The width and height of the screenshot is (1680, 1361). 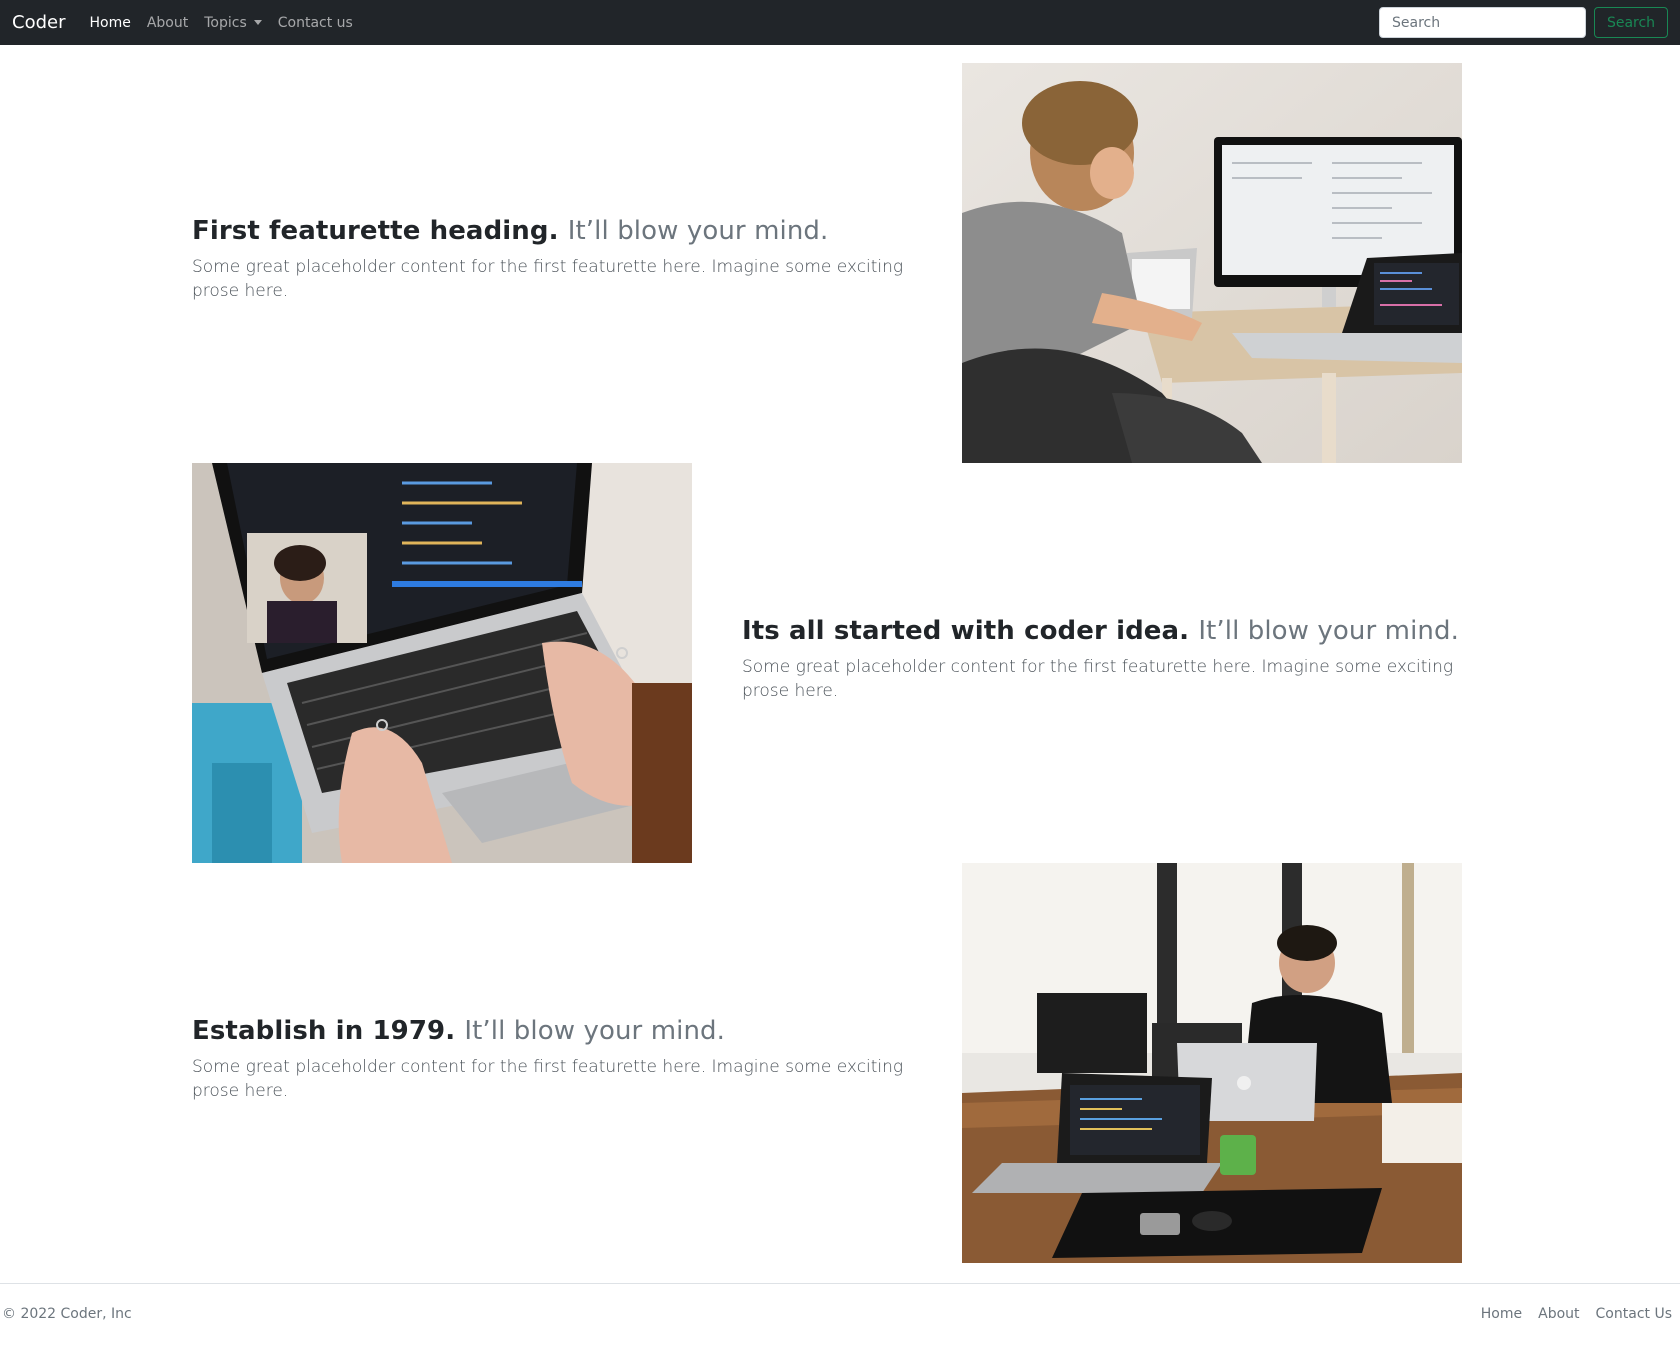 I want to click on nav-dropdown-topics: Topics, so click(x=233, y=23).